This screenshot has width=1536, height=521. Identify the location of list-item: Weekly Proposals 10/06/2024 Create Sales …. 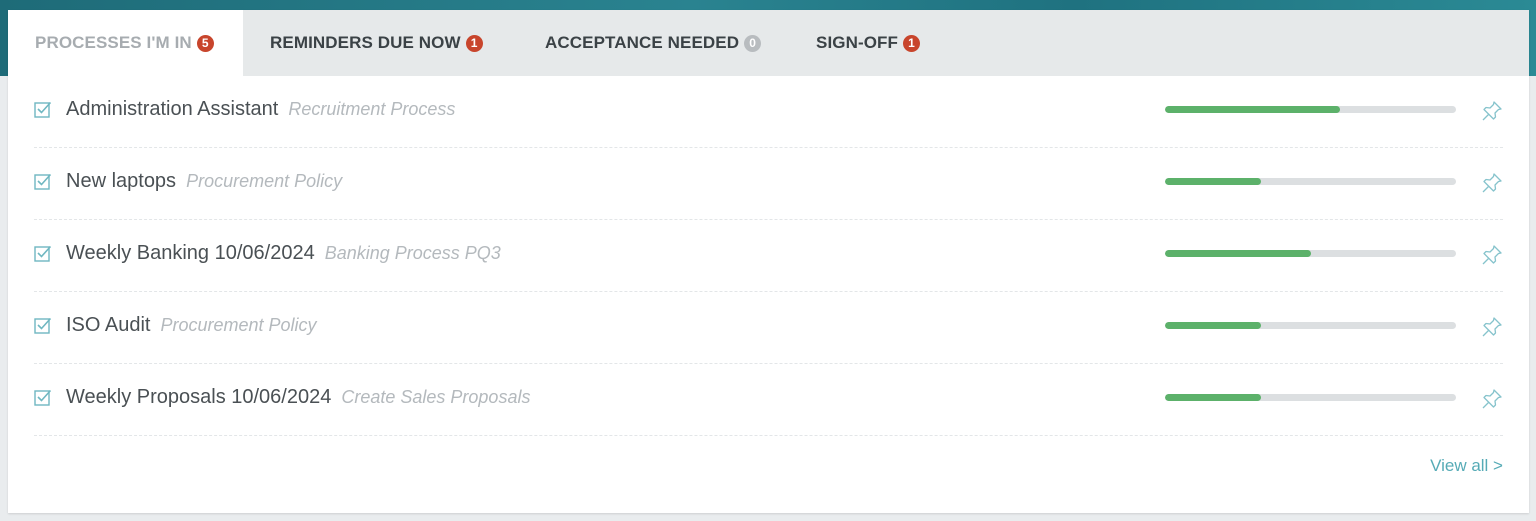
(768, 400).